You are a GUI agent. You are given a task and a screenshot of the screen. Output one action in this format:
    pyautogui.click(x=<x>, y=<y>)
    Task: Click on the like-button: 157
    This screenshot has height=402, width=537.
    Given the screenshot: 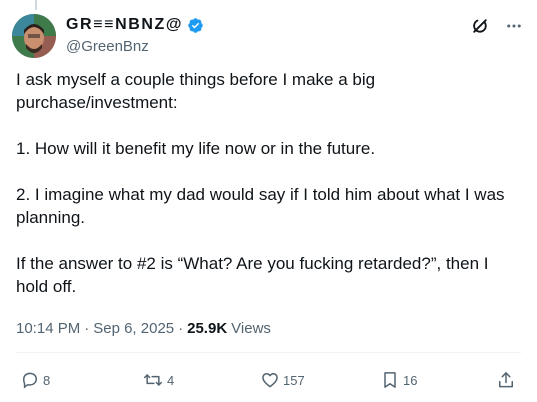 What is the action you would take?
    pyautogui.click(x=282, y=380)
    